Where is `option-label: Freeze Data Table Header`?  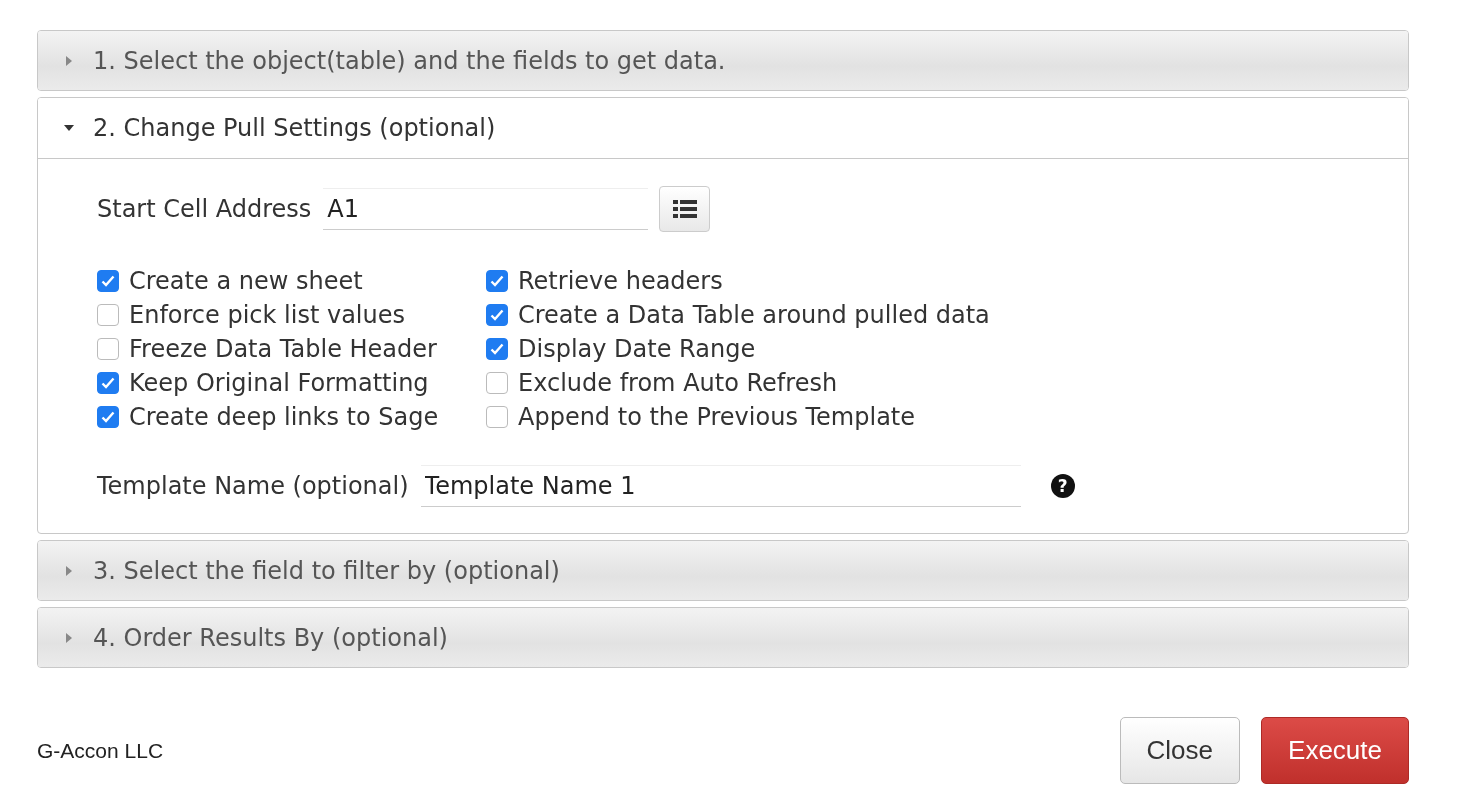
option-label: Freeze Data Table Header is located at coordinates (283, 348).